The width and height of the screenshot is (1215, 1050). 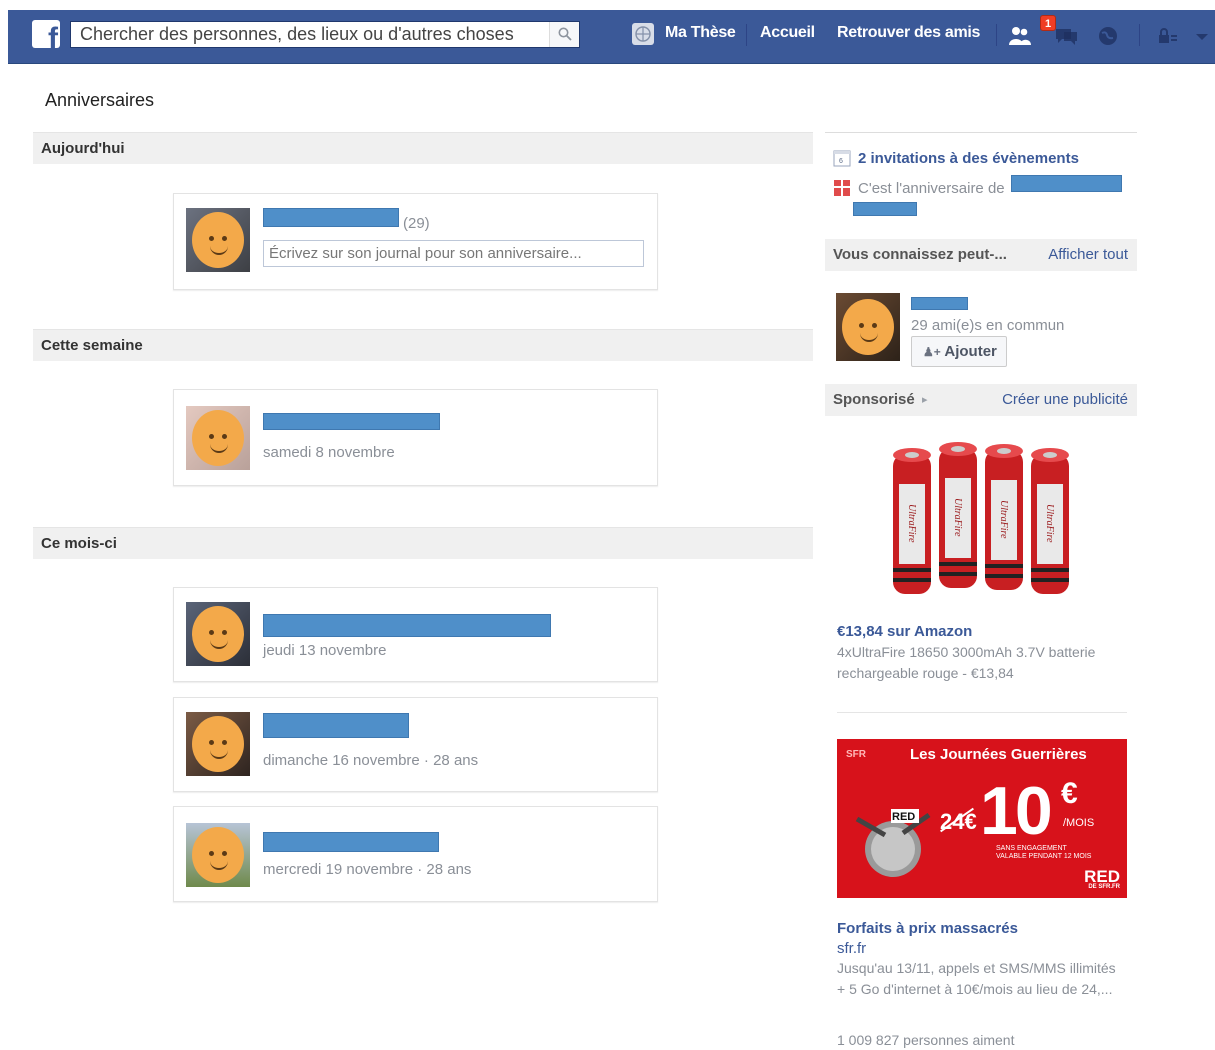 I want to click on svg-text: 6, so click(x=841, y=161).